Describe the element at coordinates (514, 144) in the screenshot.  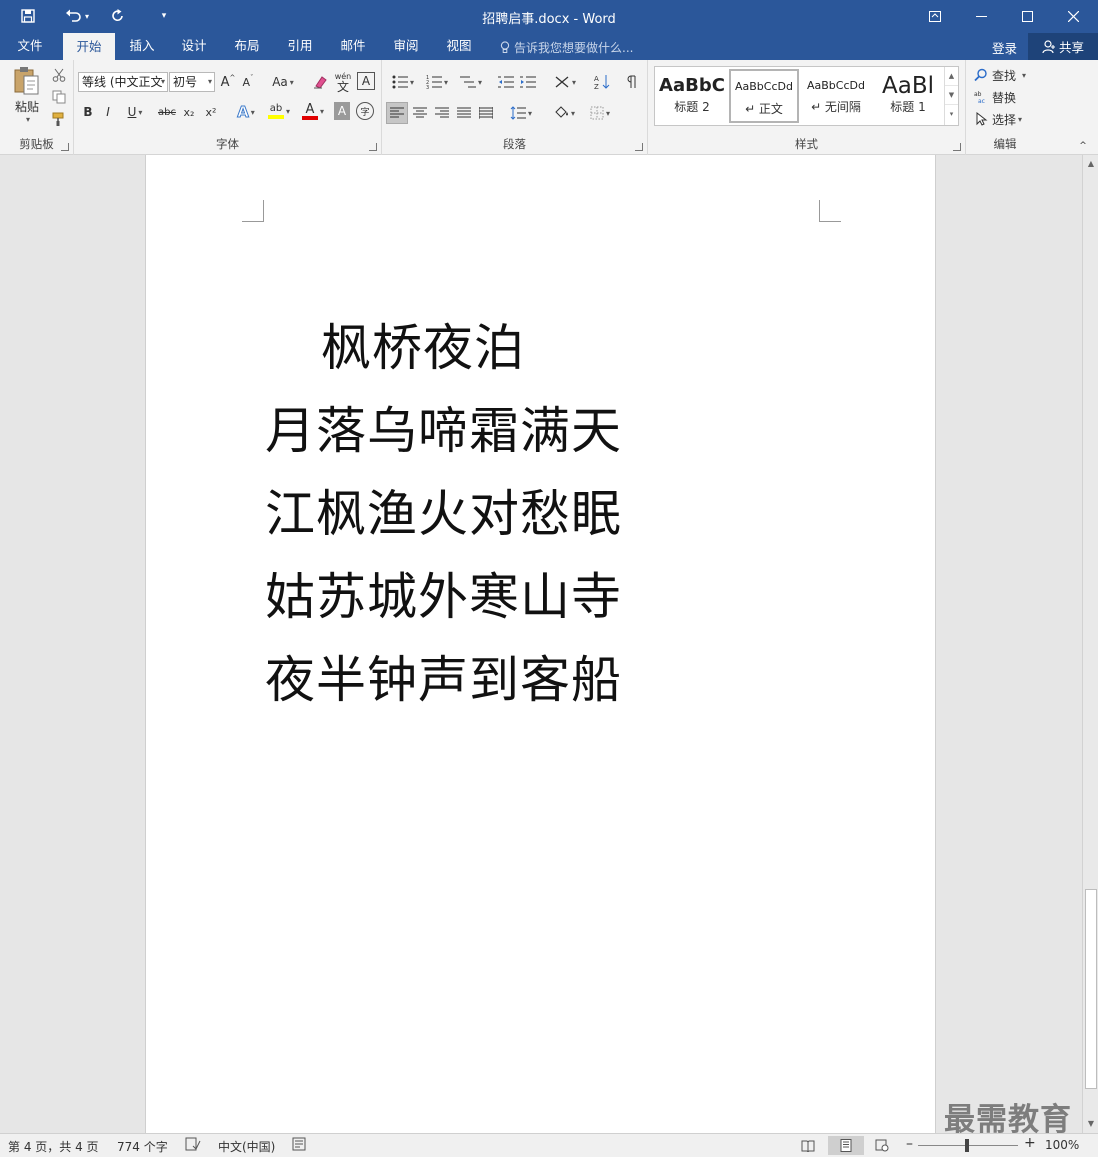
I see `paragraph-group-label: 段落` at that location.